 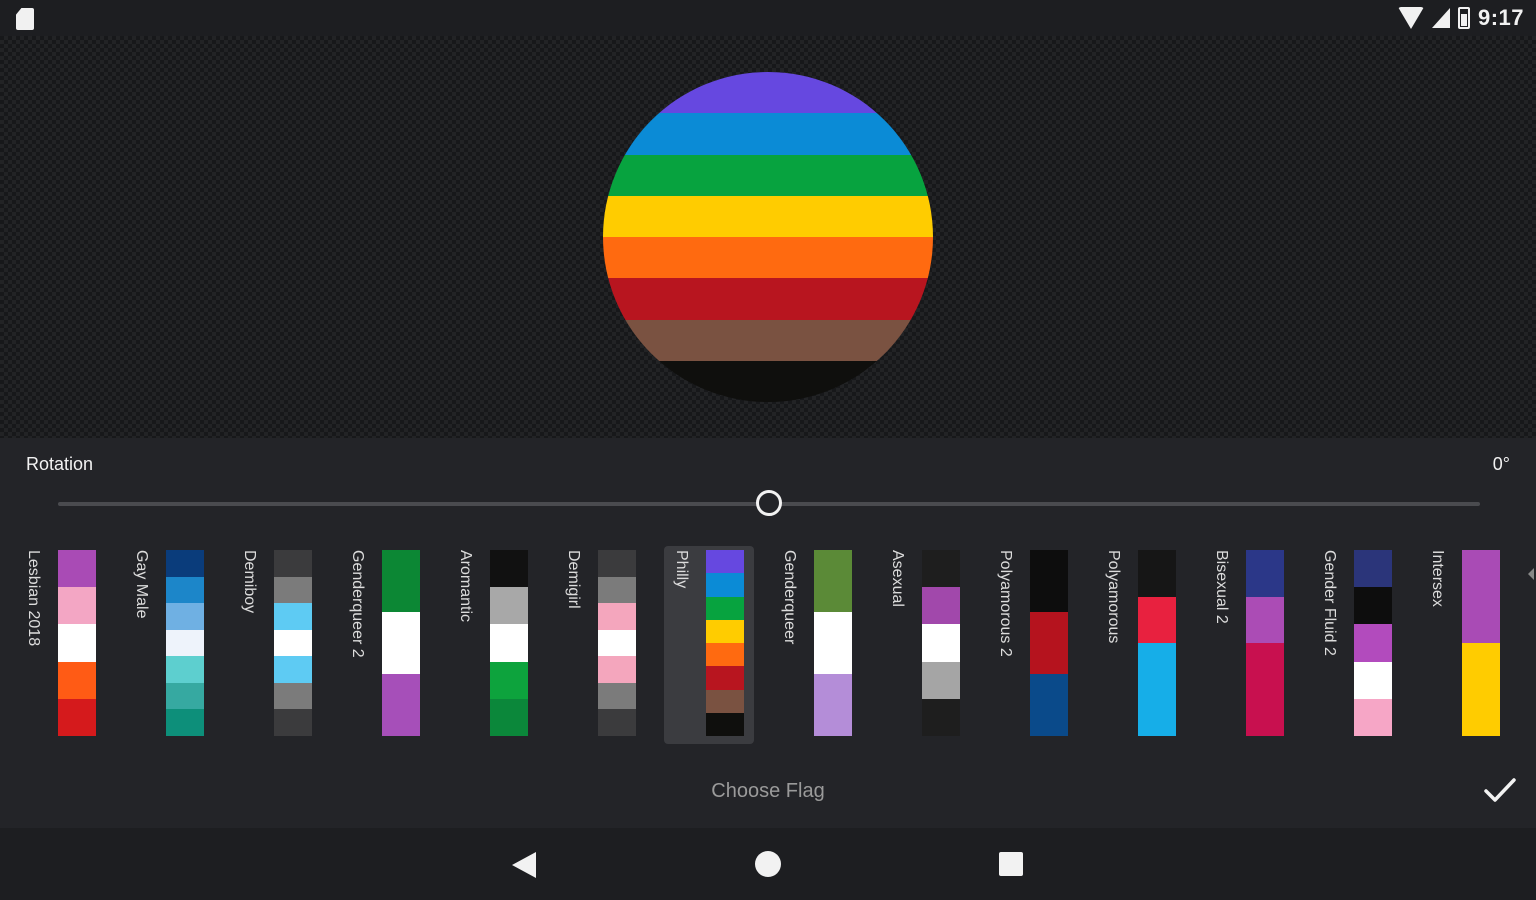 What do you see at coordinates (1437, 578) in the screenshot?
I see `flag-option-label: Intersex` at bounding box center [1437, 578].